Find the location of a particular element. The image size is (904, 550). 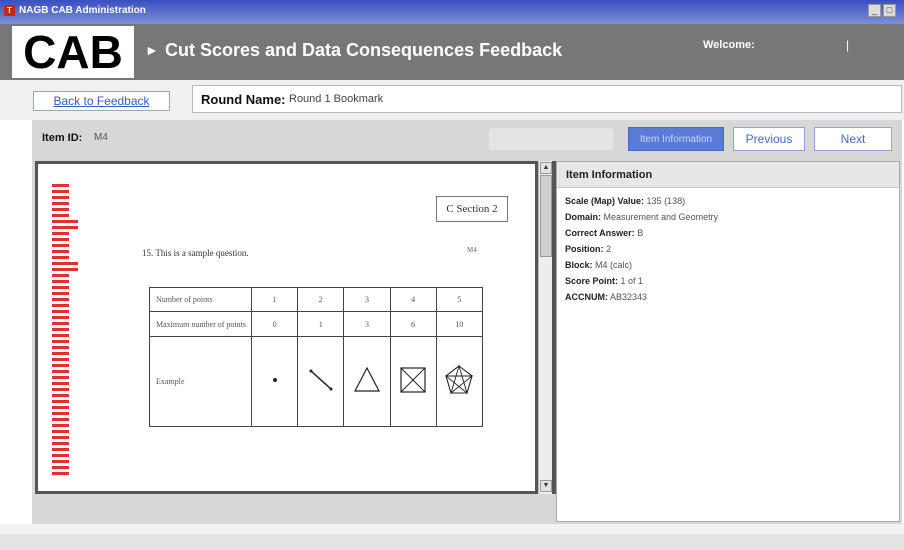

table-row-label: Example is located at coordinates (200, 381).